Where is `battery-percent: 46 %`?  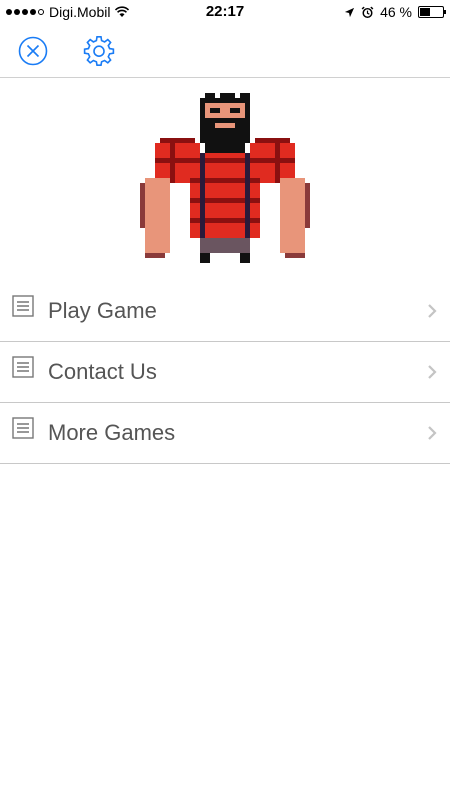
battery-percent: 46 % is located at coordinates (396, 12).